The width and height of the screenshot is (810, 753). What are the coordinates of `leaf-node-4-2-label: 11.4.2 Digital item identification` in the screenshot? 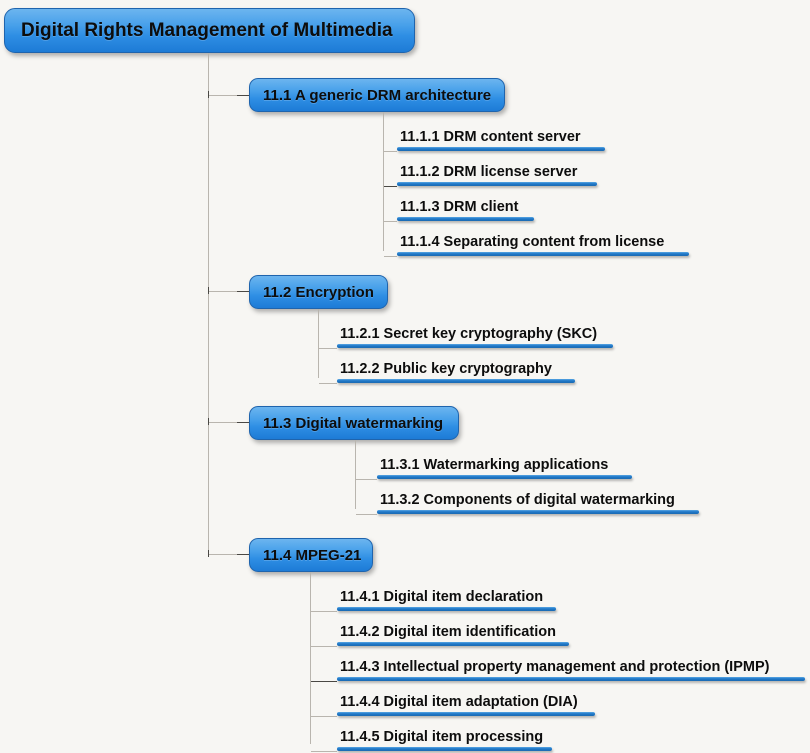 It's located at (448, 632).